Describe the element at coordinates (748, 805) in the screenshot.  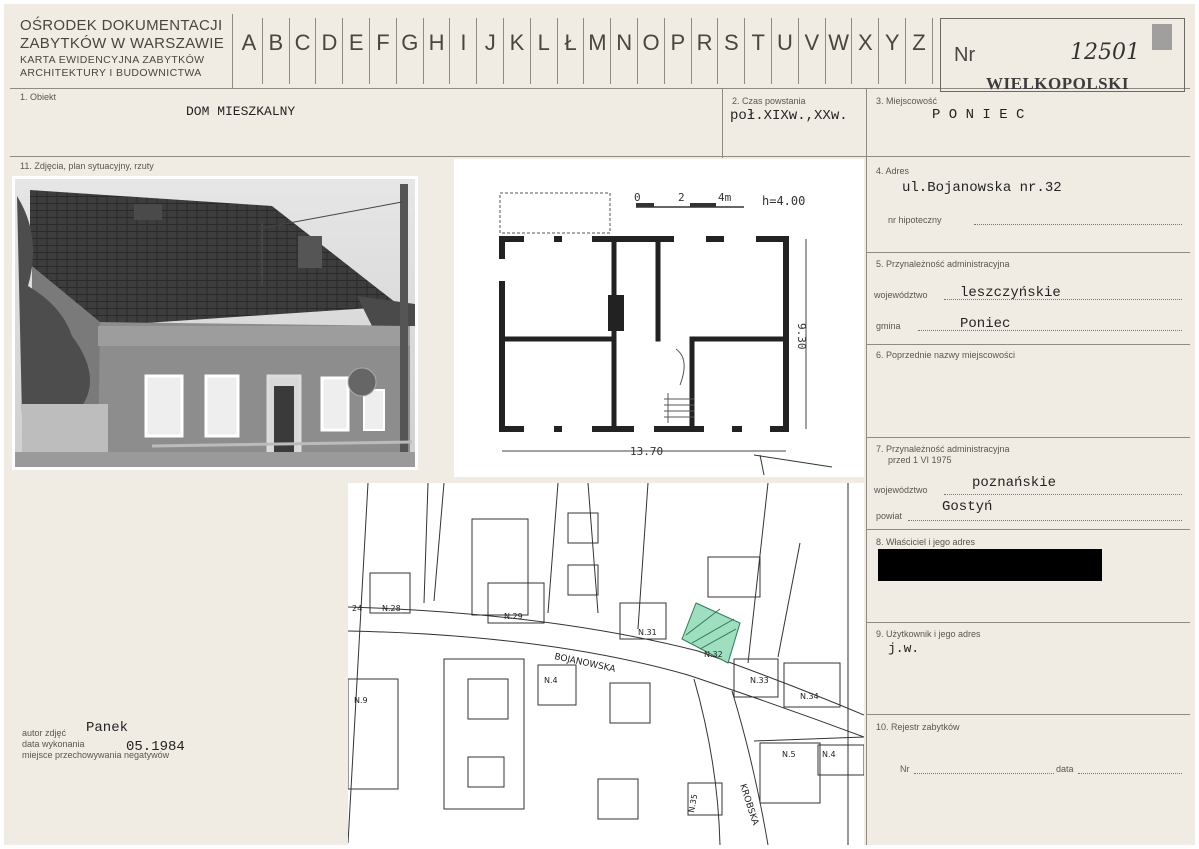
I see `street-krobska: KROBSKA` at that location.